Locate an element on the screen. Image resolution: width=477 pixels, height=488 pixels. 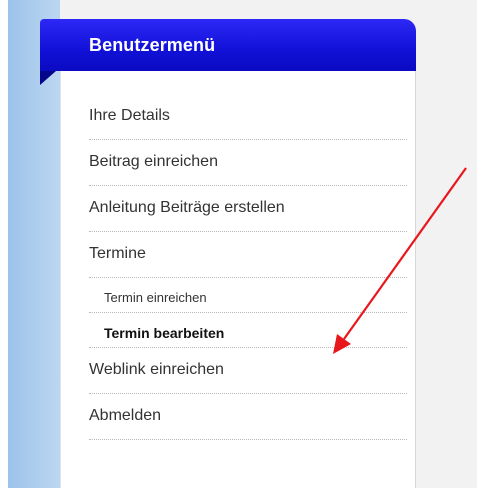
page-margin is located at coordinates (4, 244).